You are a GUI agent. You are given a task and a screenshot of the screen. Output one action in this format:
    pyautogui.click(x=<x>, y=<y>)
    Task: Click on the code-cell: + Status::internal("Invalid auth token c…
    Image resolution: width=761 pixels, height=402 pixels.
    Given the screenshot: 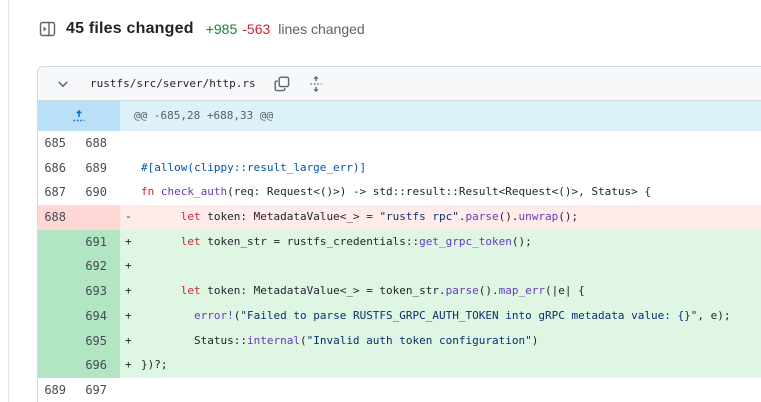 What is the action you would take?
    pyautogui.click(x=440, y=341)
    